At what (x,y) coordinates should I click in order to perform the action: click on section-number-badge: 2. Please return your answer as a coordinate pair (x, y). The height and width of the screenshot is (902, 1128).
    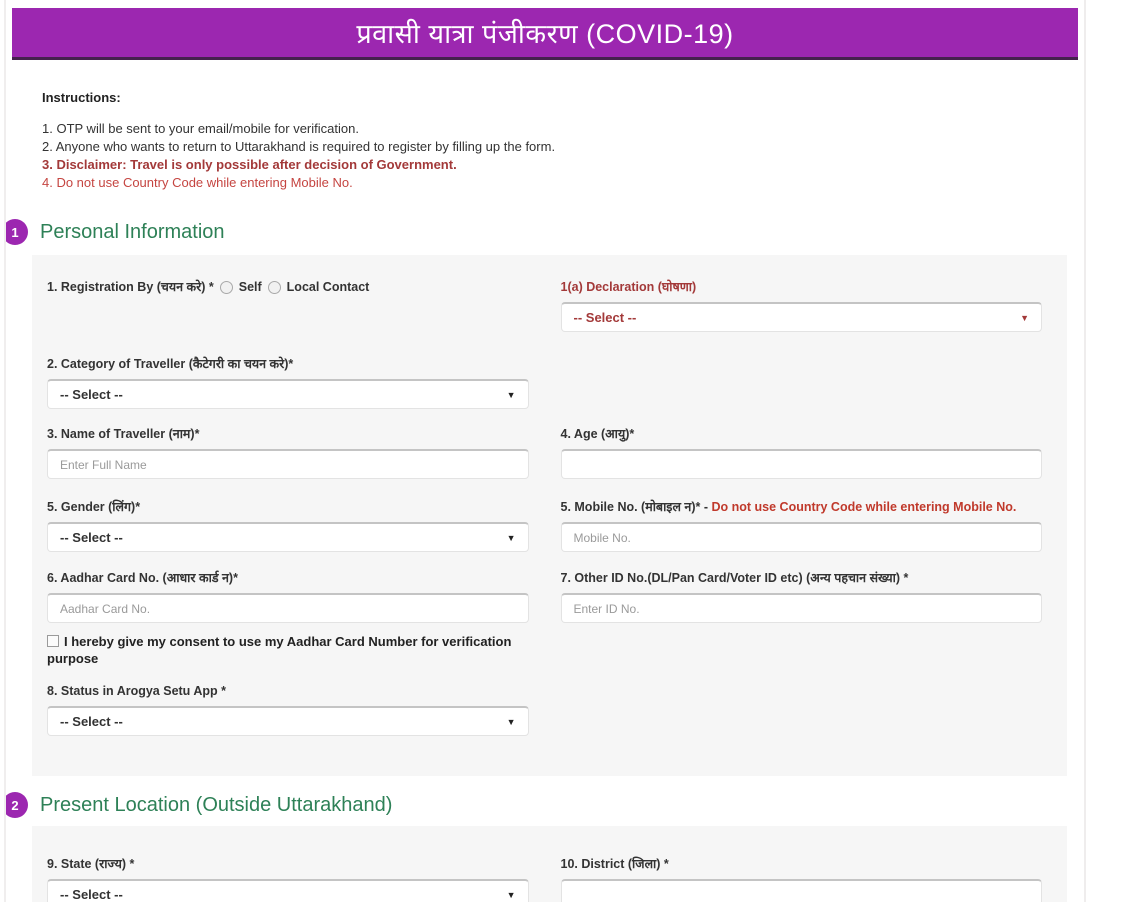
    Looking at the image, I should click on (17, 805).